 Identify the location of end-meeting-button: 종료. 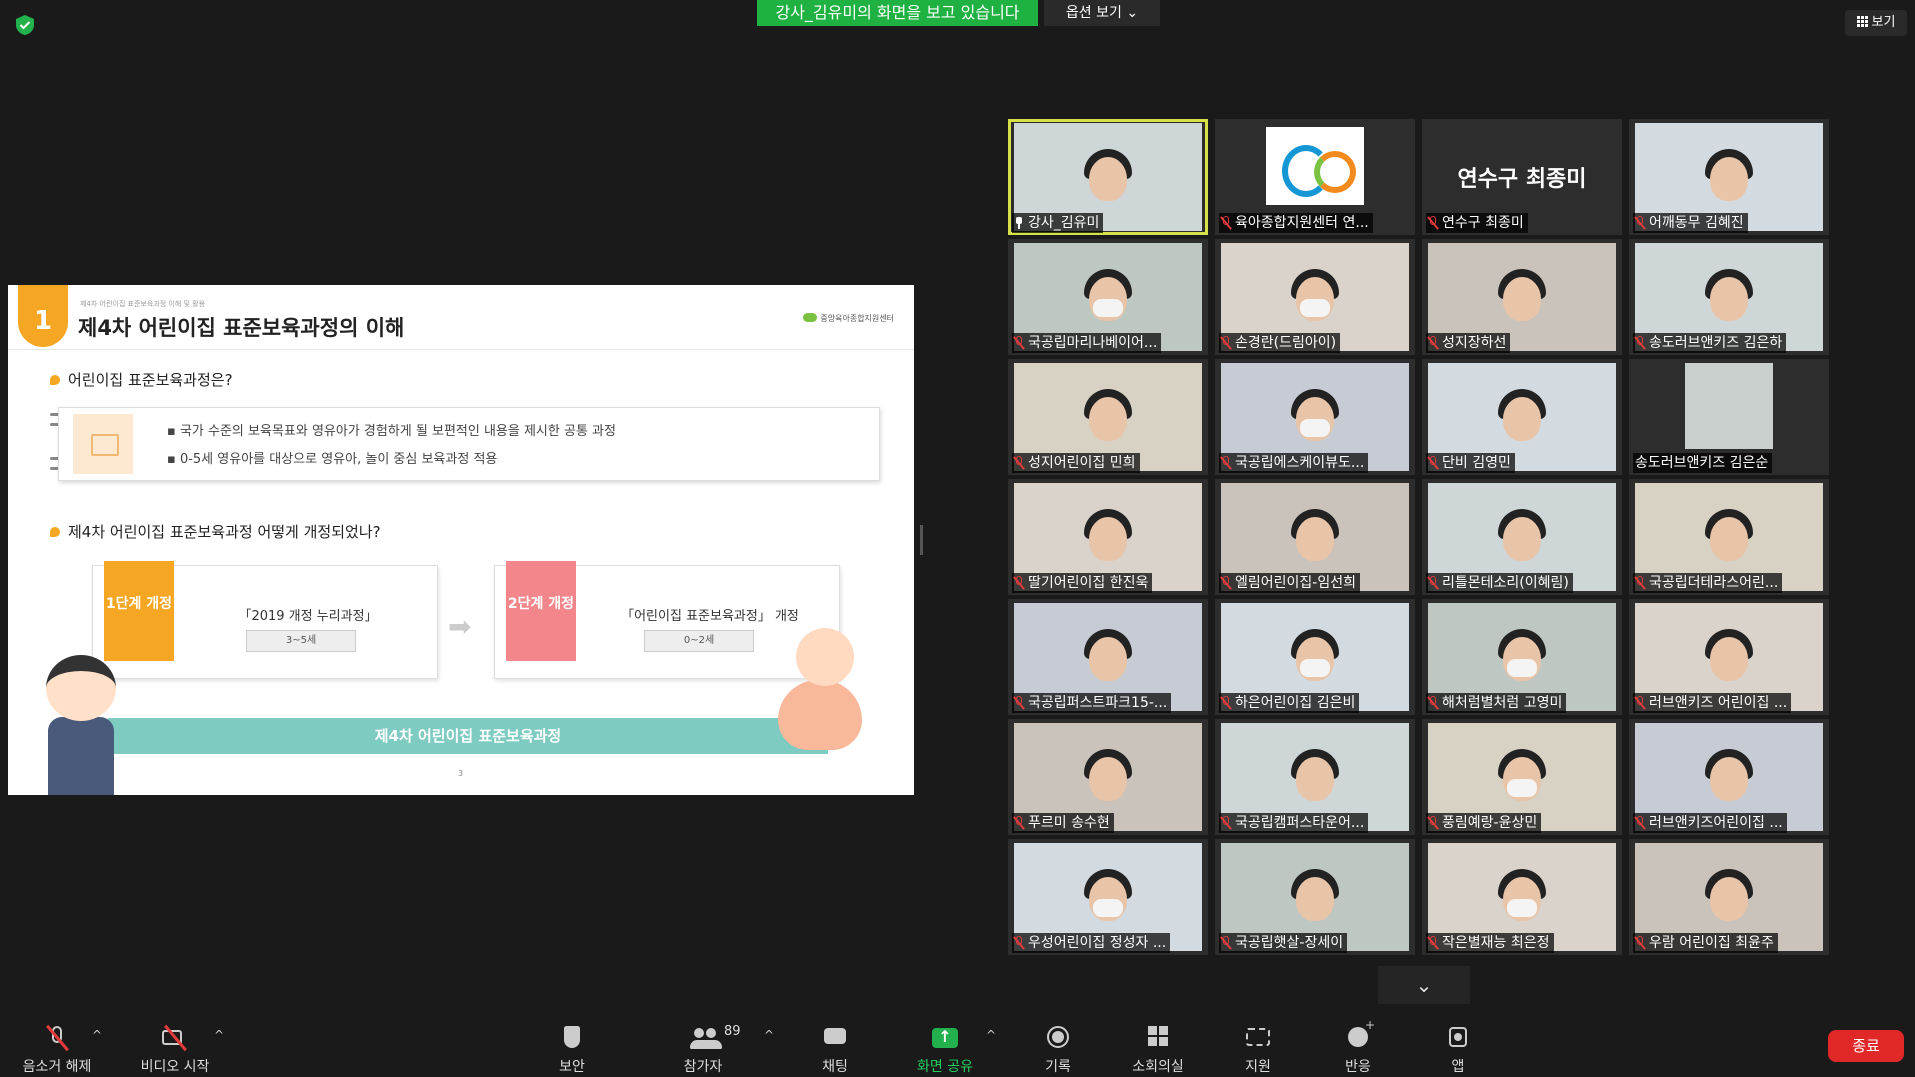
(1866, 1046).